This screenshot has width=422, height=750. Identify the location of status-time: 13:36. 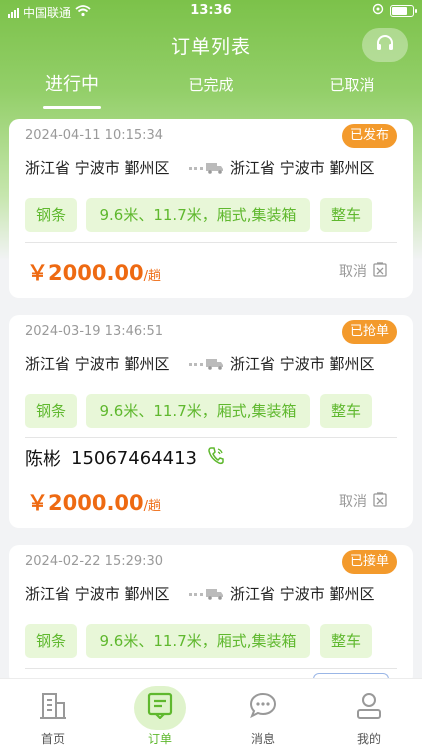
(211, 10).